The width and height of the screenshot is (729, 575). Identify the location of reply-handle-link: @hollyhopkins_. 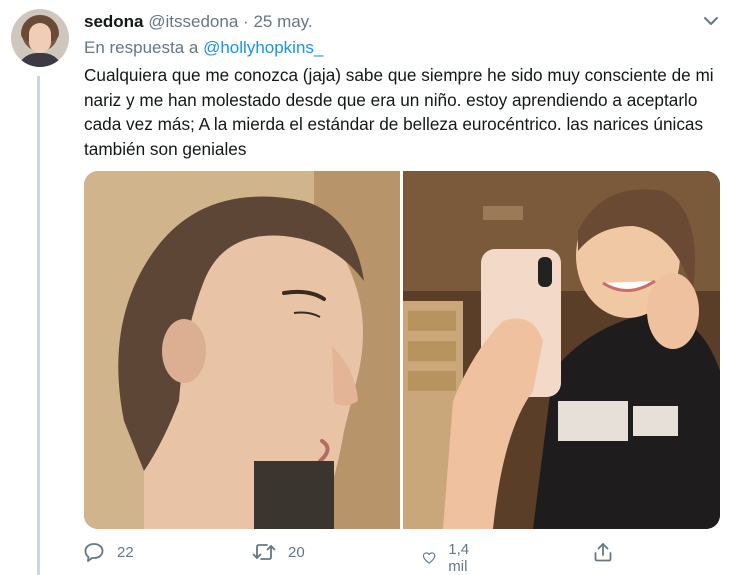
(263, 47).